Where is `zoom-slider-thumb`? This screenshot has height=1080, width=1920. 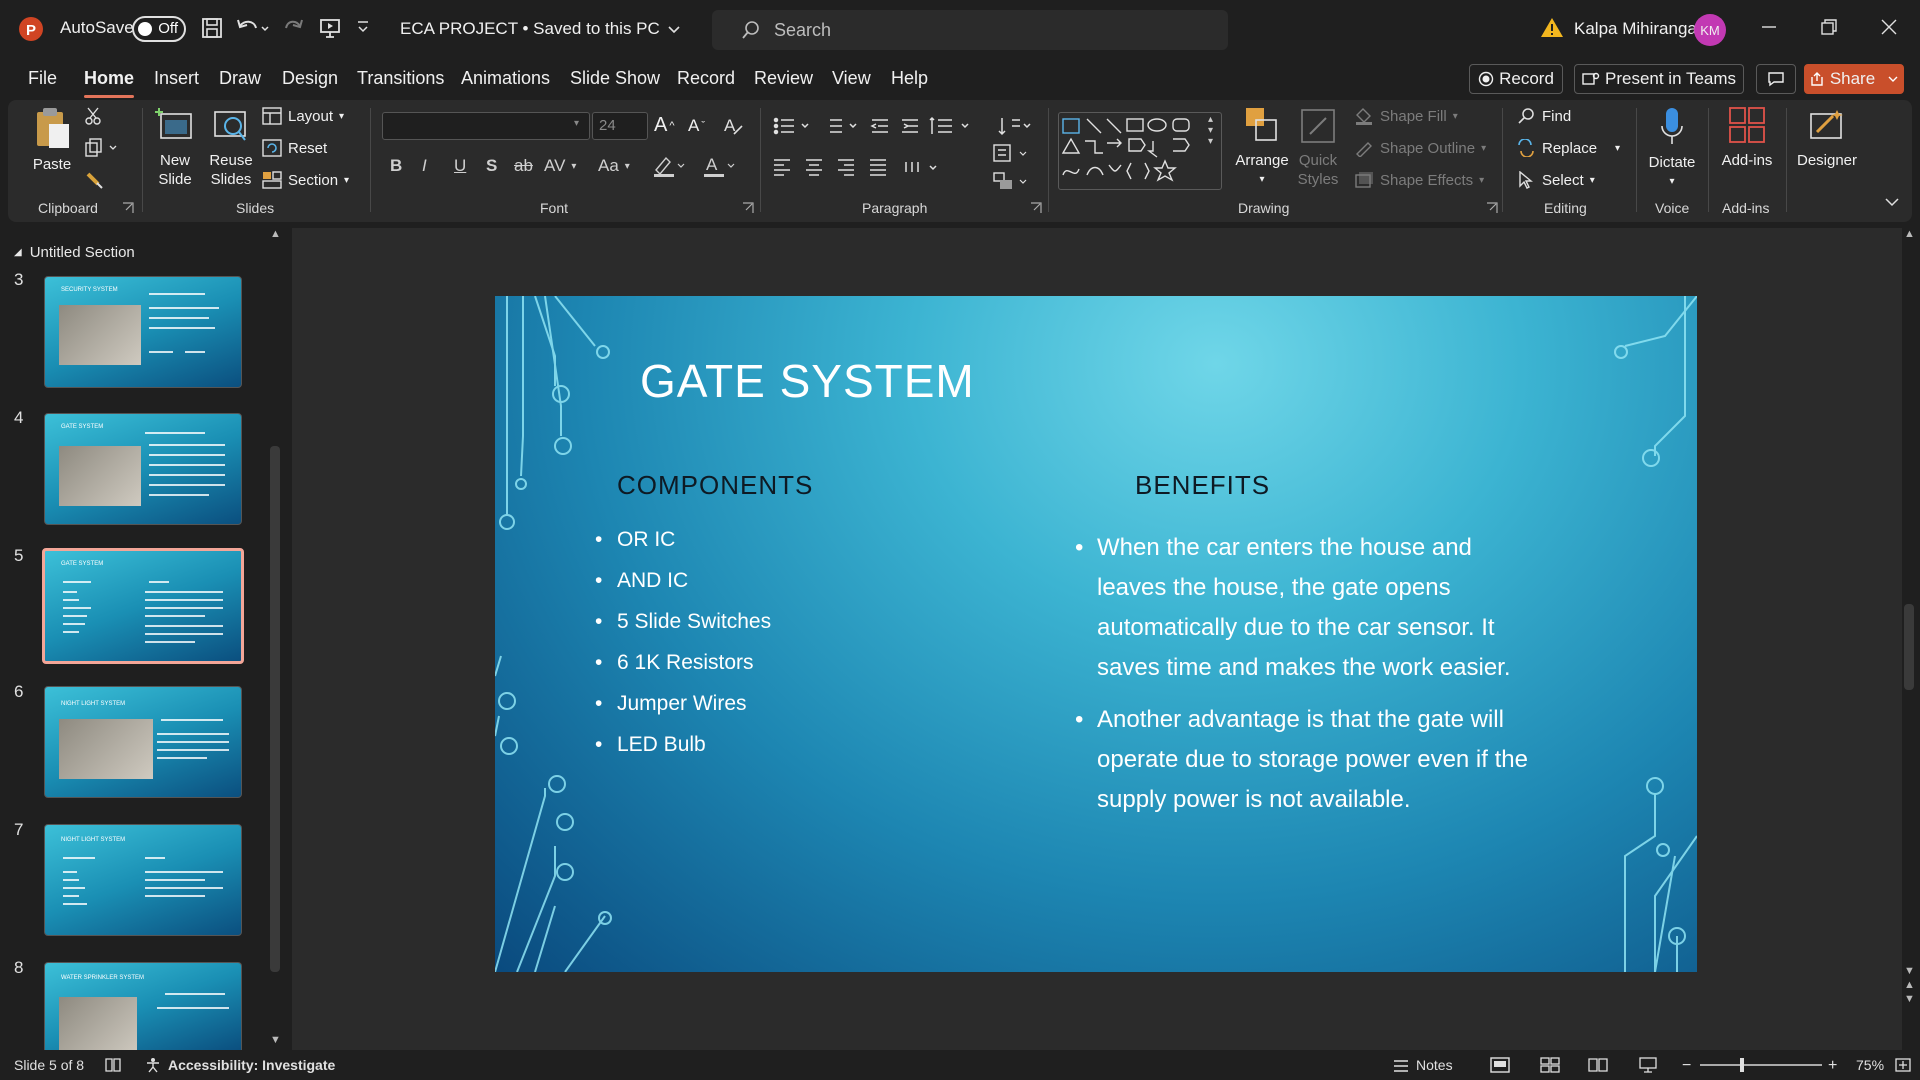
zoom-slider-thumb is located at coordinates (1742, 1065).